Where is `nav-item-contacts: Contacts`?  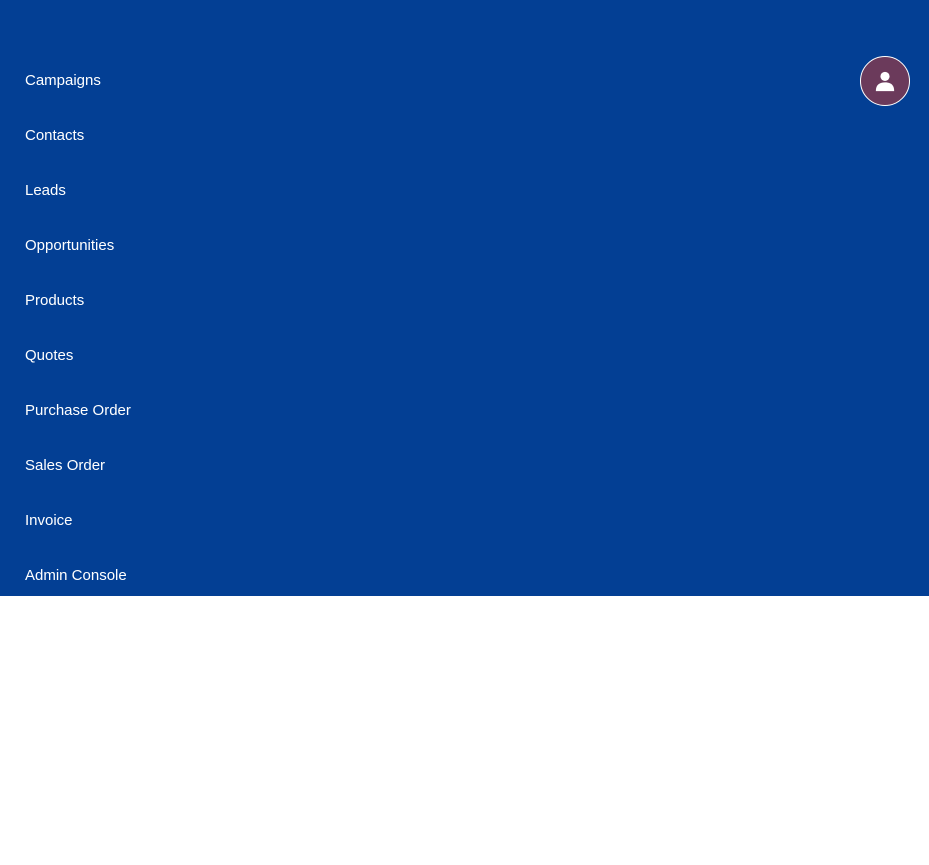 nav-item-contacts: Contacts is located at coordinates (78, 135).